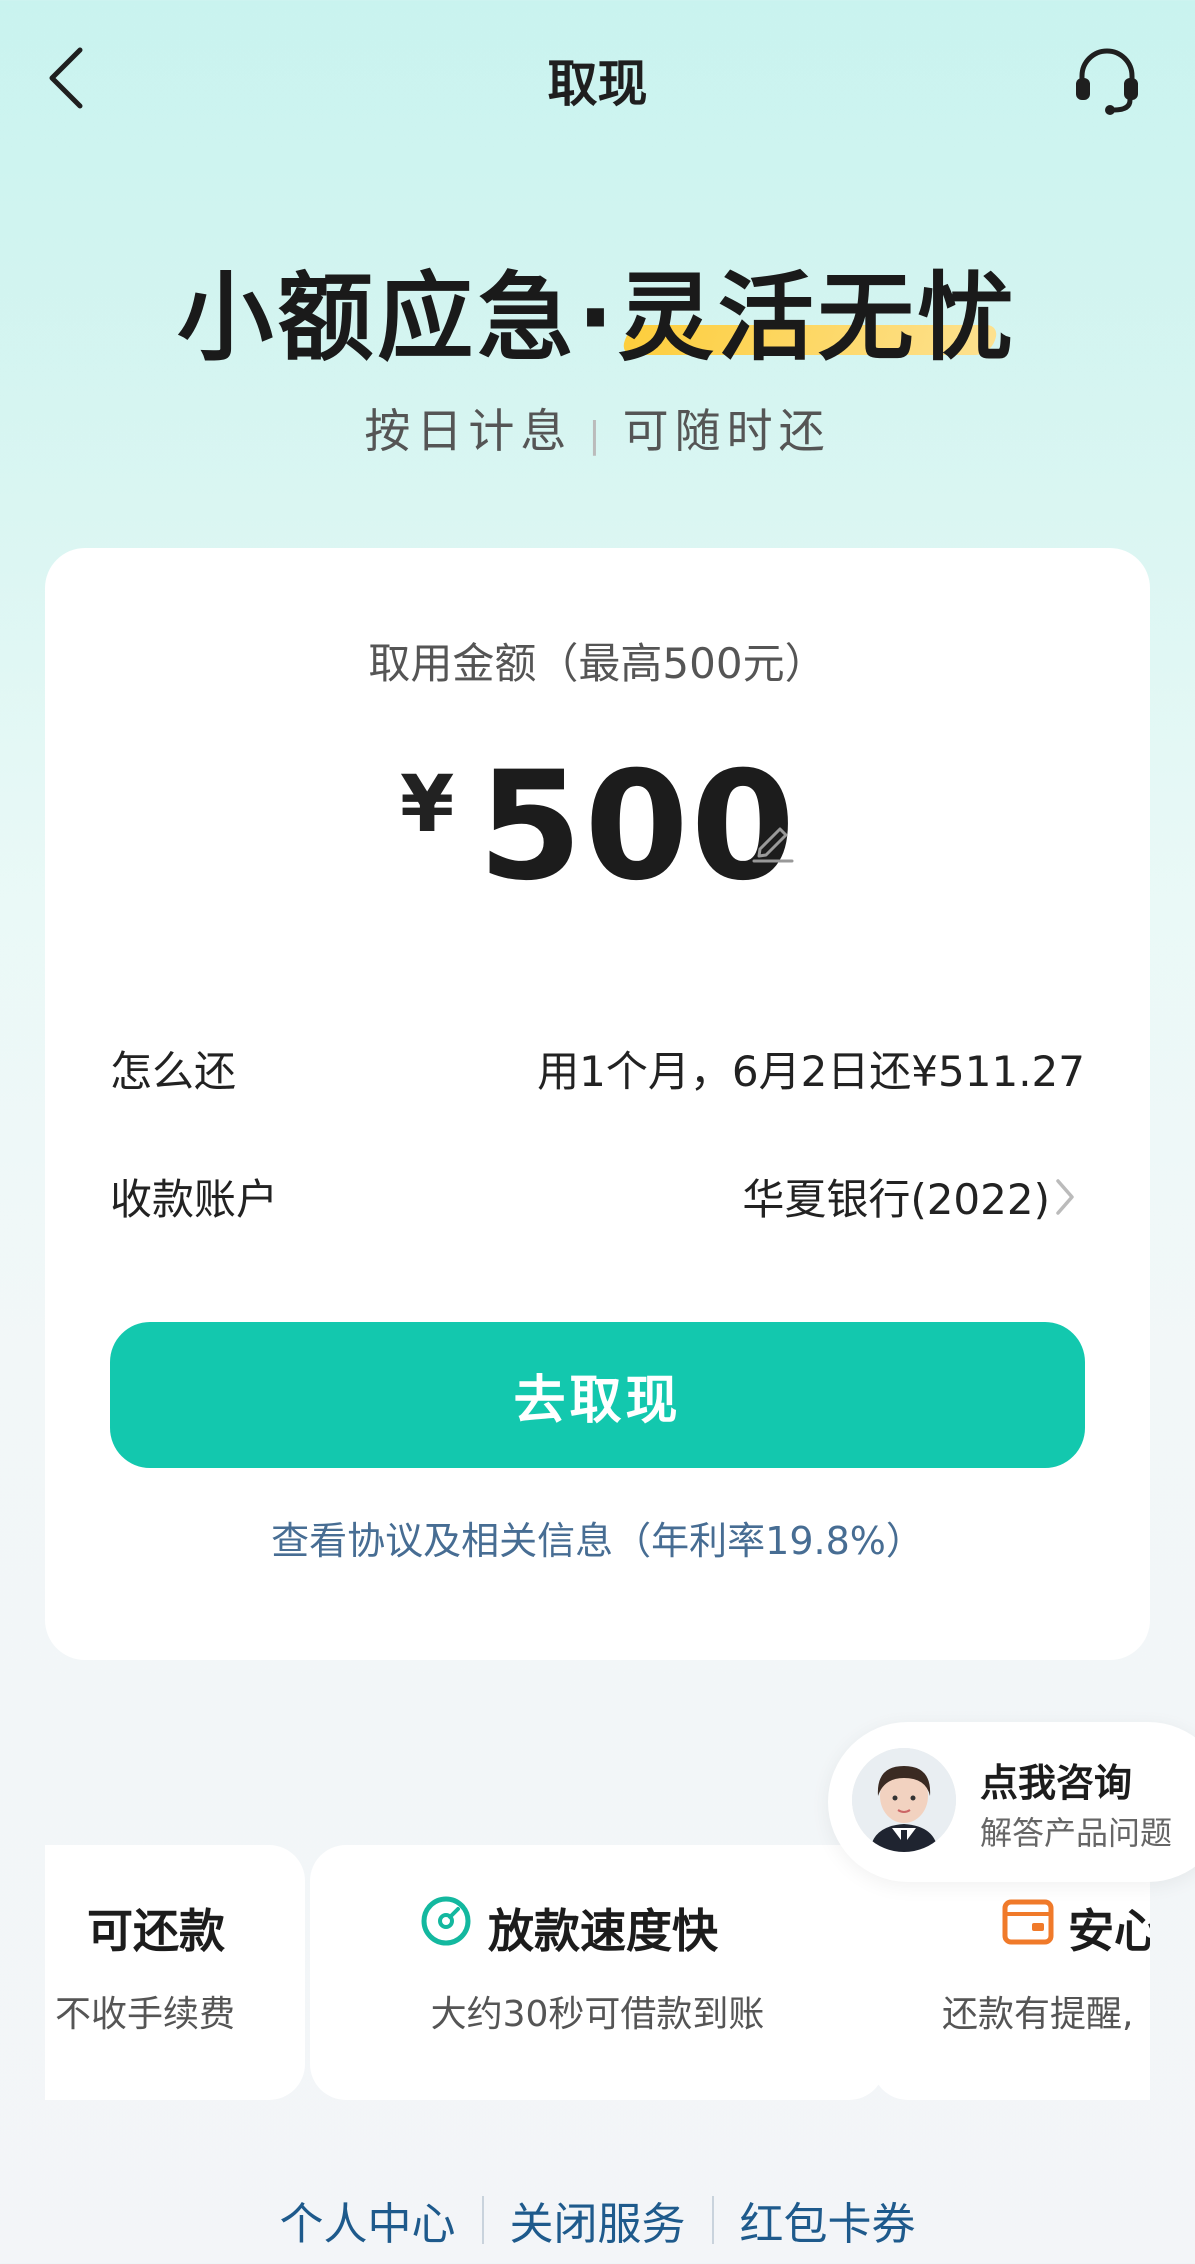 The width and height of the screenshot is (1195, 2264). What do you see at coordinates (904, 1800) in the screenshot?
I see `avatar` at bounding box center [904, 1800].